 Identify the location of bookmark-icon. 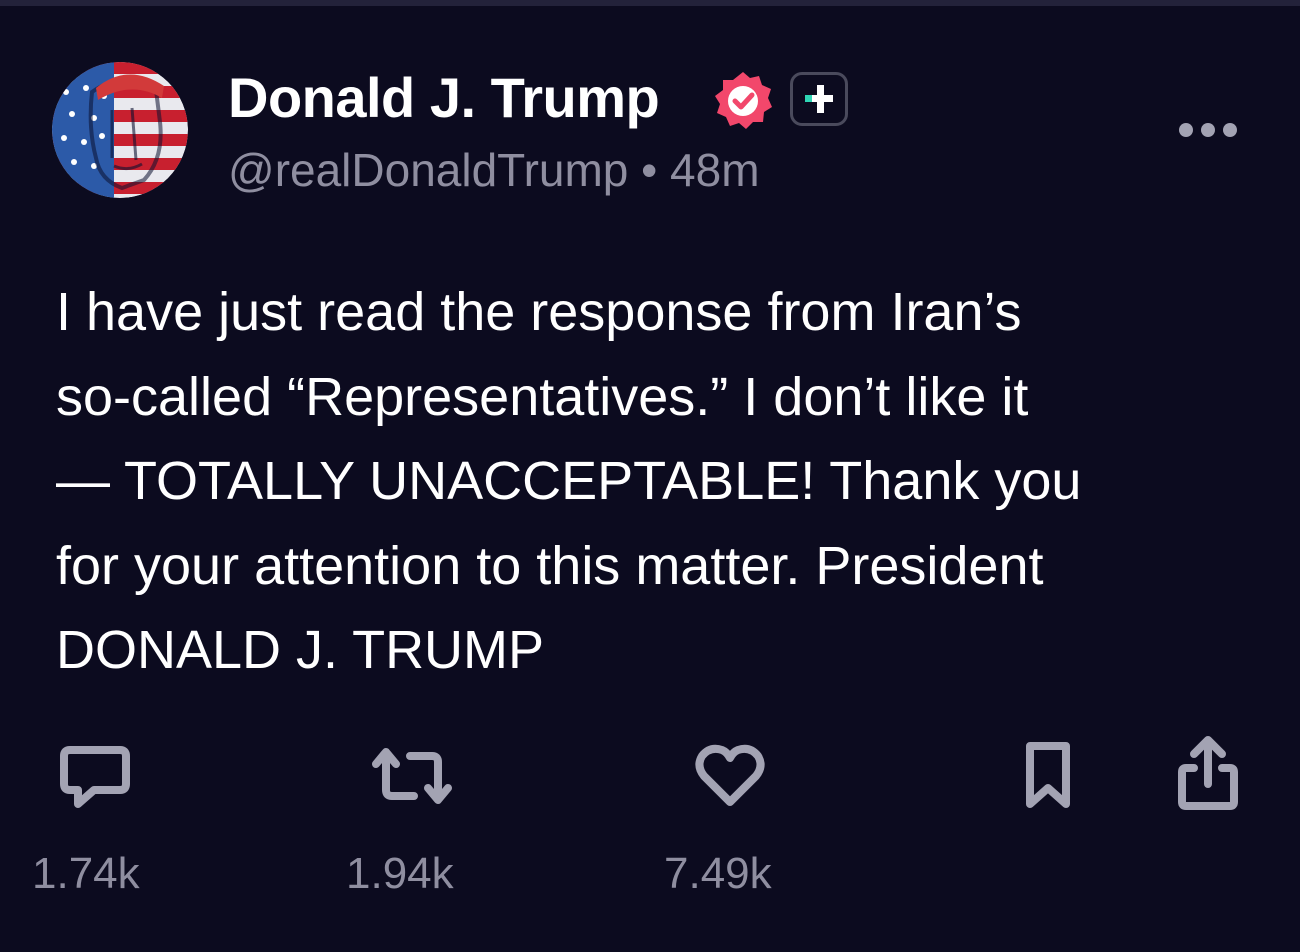
(1048, 775).